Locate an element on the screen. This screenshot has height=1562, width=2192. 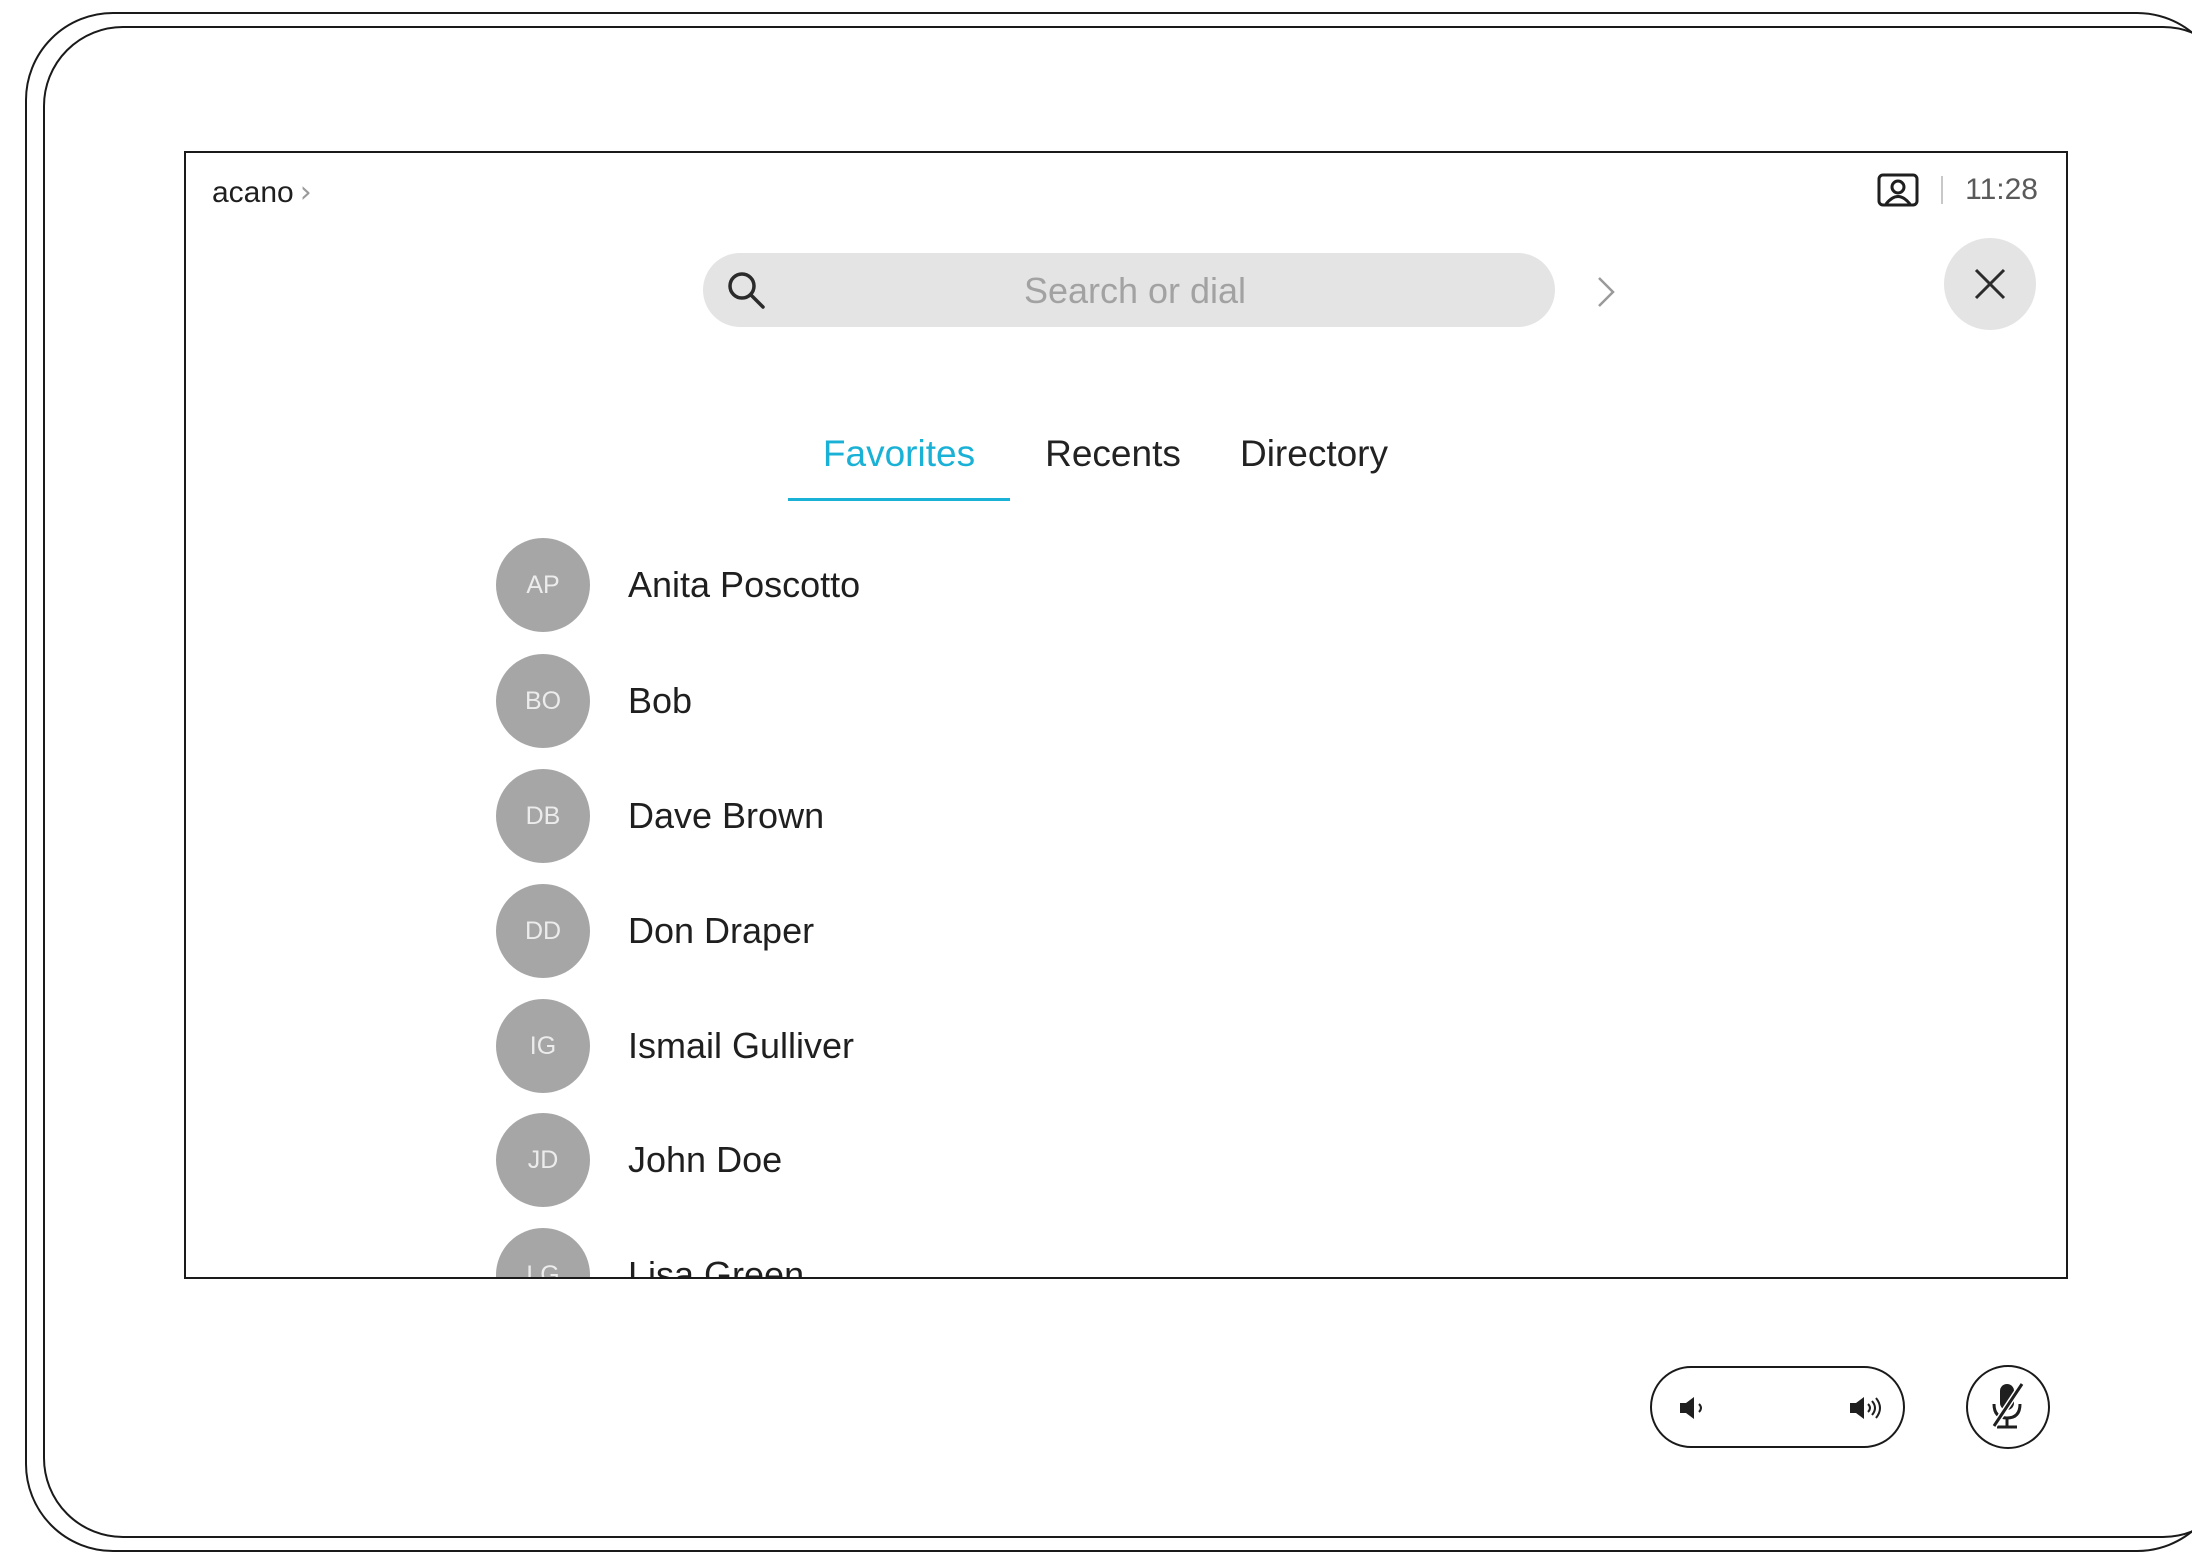
close-button is located at coordinates (1990, 284).